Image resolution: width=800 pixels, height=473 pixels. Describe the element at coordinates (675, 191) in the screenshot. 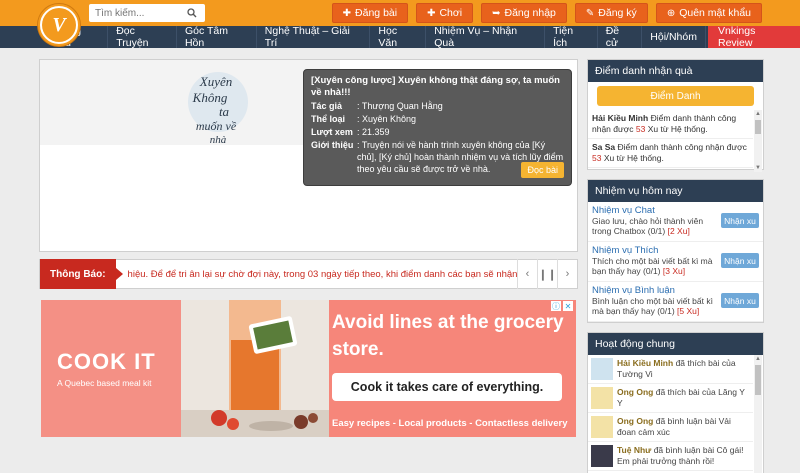

I see `missions-title: Nhiệm vụ hôm nay` at that location.